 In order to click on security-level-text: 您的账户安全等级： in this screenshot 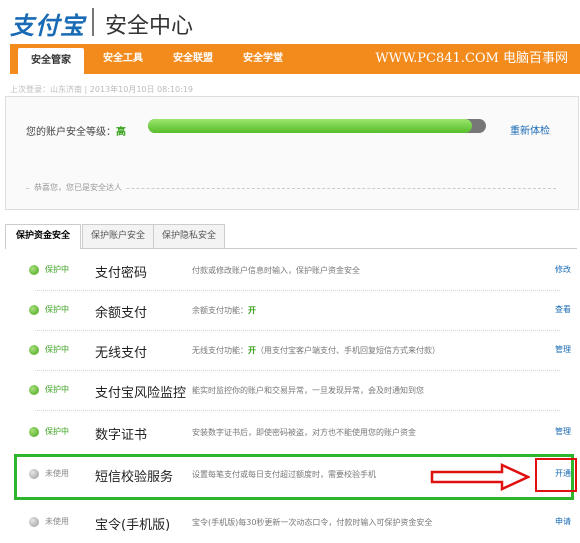, I will do `click(71, 132)`.